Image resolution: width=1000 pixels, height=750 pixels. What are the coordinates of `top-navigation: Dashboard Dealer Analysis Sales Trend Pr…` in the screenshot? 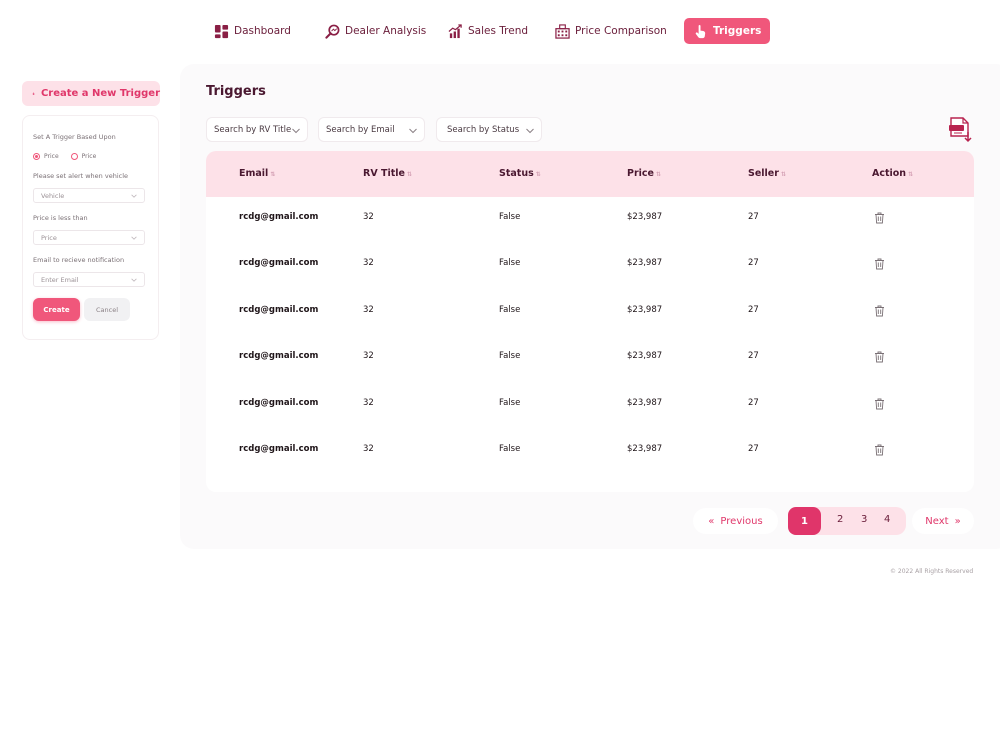 It's located at (500, 31).